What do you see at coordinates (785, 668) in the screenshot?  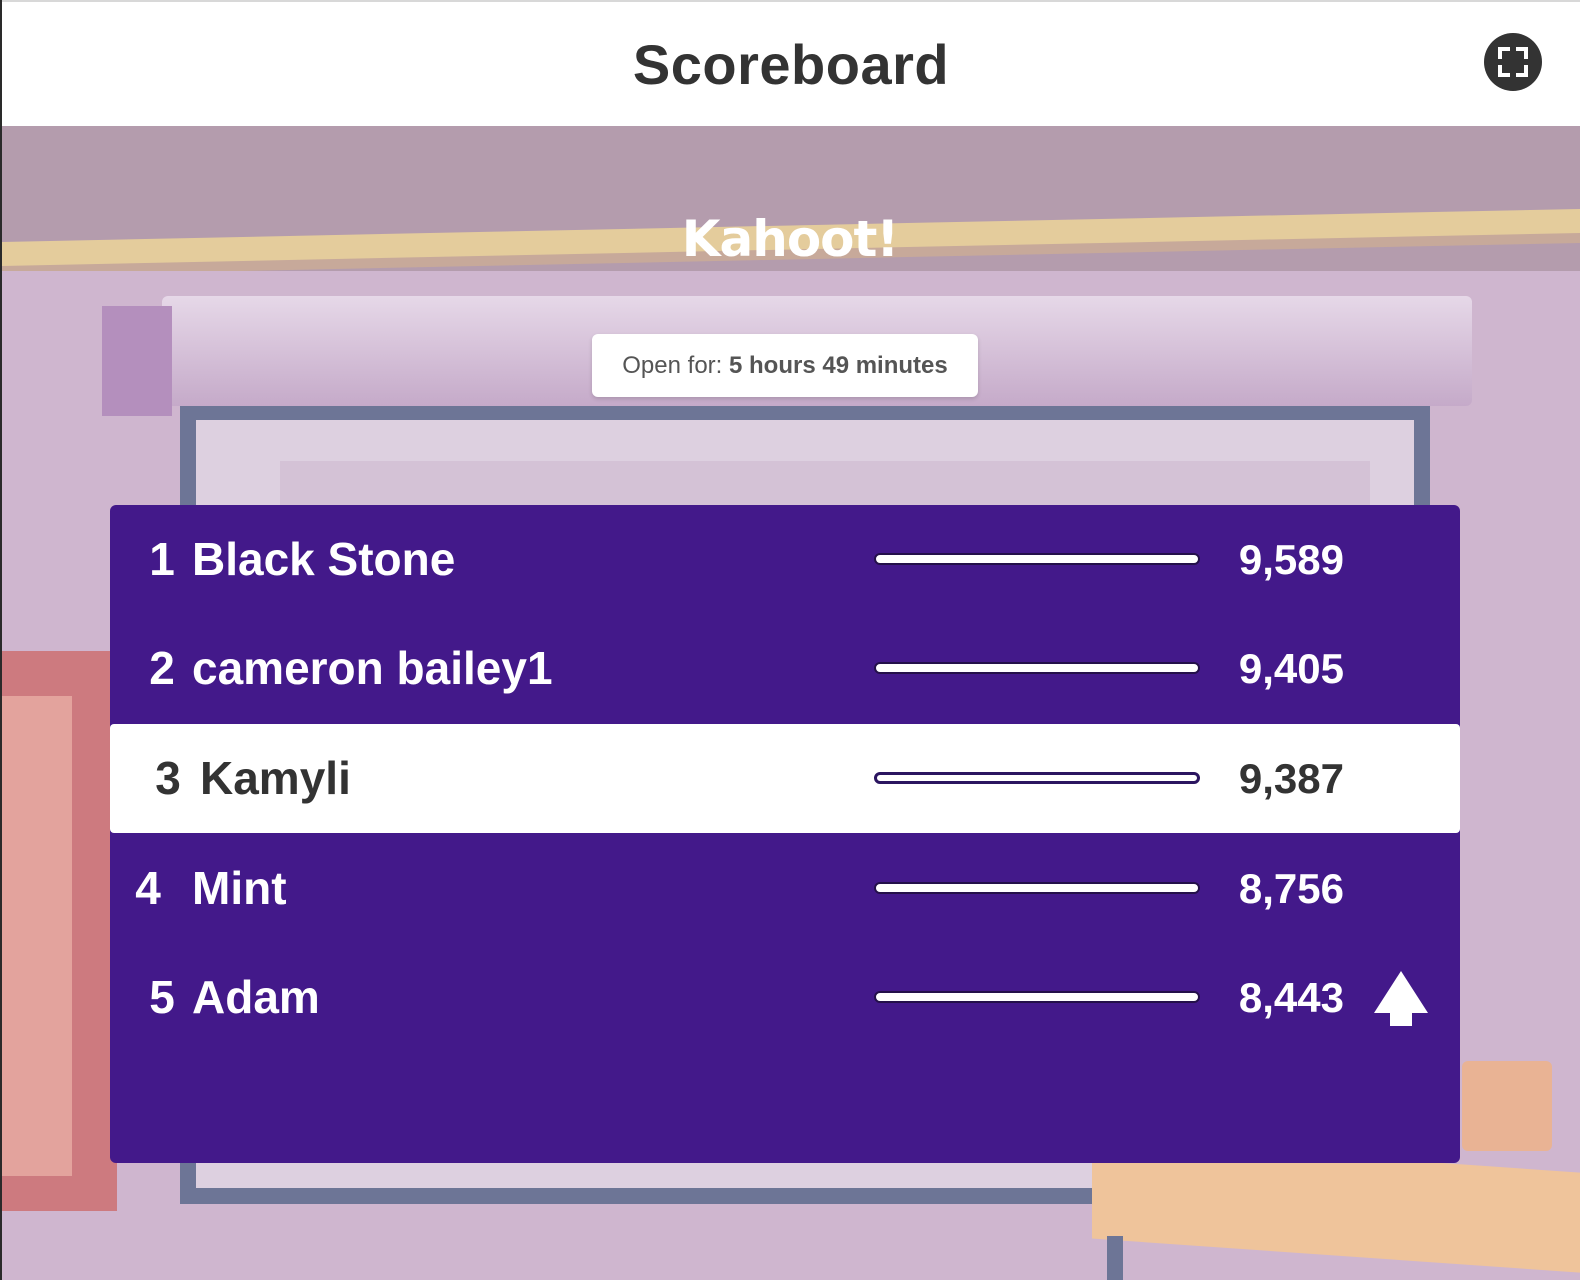 I see `scoreboard-row: 2 cameron bailey1 9,405` at bounding box center [785, 668].